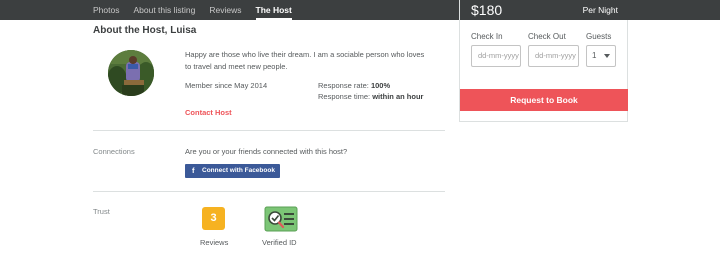 The width and height of the screenshot is (720, 268). I want to click on response-time: Response time: within an hour, so click(370, 96).